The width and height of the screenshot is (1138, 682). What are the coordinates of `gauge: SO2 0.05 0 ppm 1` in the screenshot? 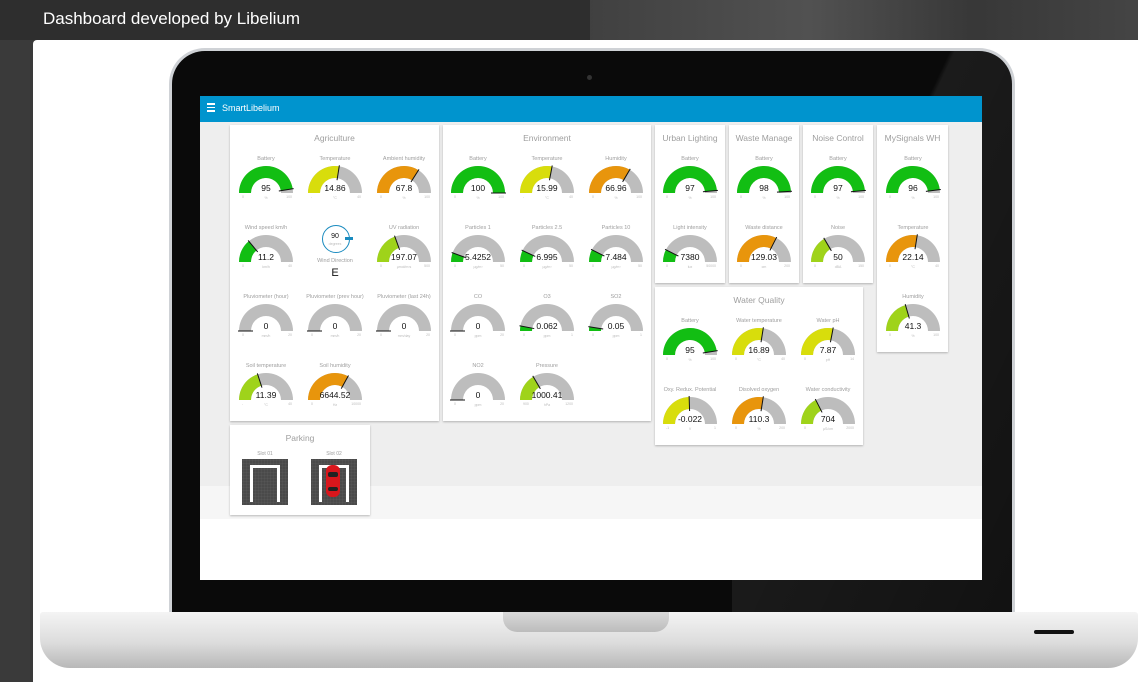 It's located at (616, 327).